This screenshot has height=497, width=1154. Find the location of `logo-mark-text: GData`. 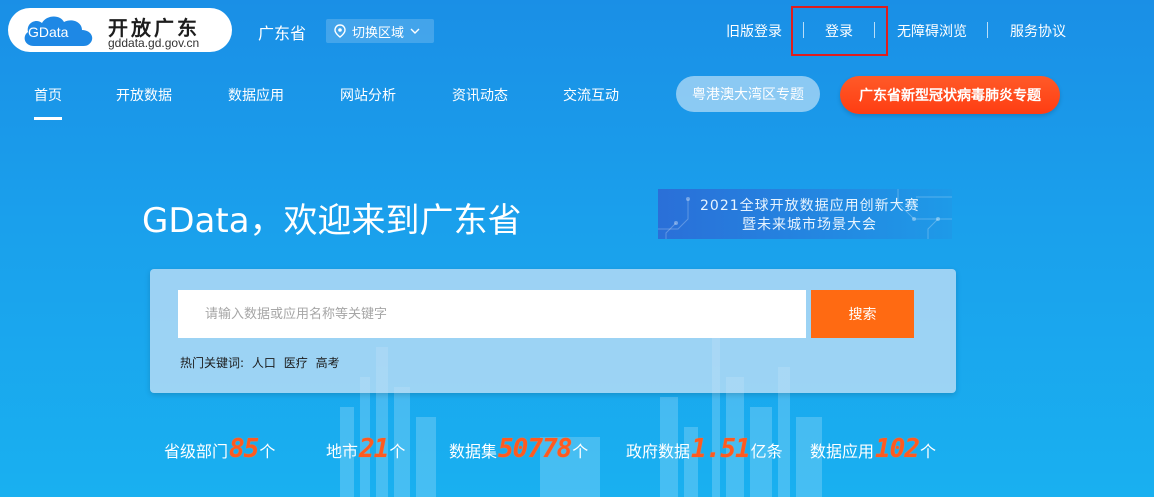

logo-mark-text: GData is located at coordinates (48, 32).